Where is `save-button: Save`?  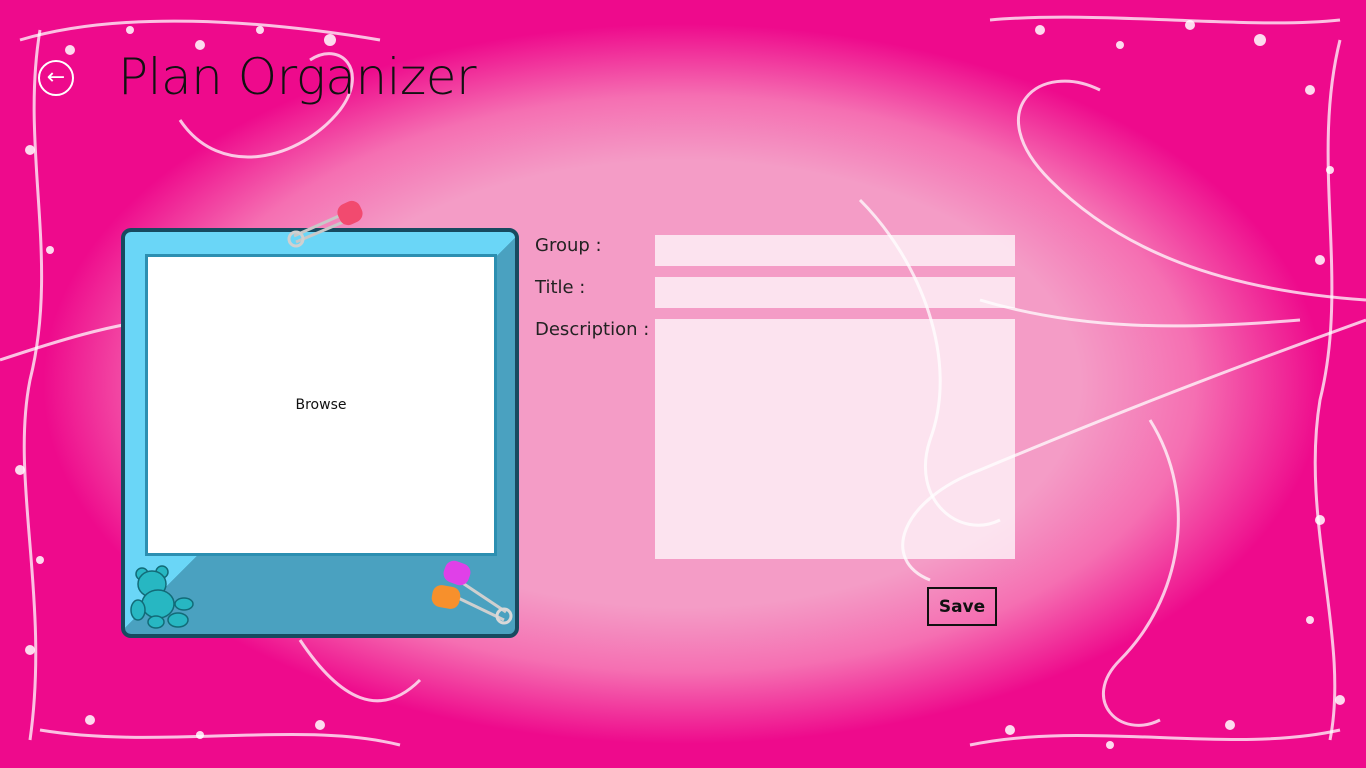
save-button: Save is located at coordinates (962, 606).